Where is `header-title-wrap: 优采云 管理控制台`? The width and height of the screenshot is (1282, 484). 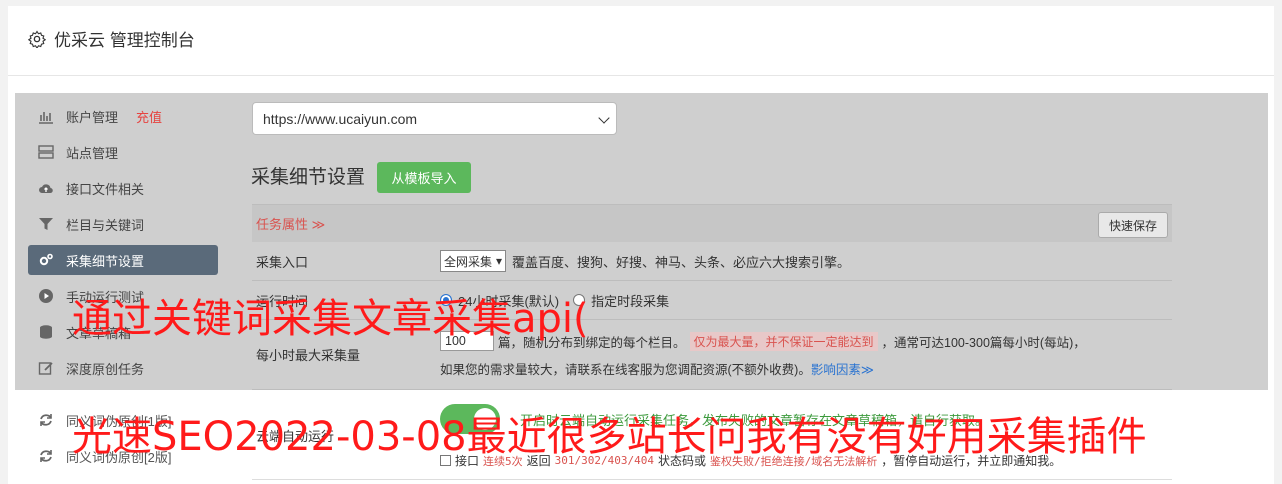
header-title-wrap: 优采云 管理控制台 is located at coordinates (111, 38).